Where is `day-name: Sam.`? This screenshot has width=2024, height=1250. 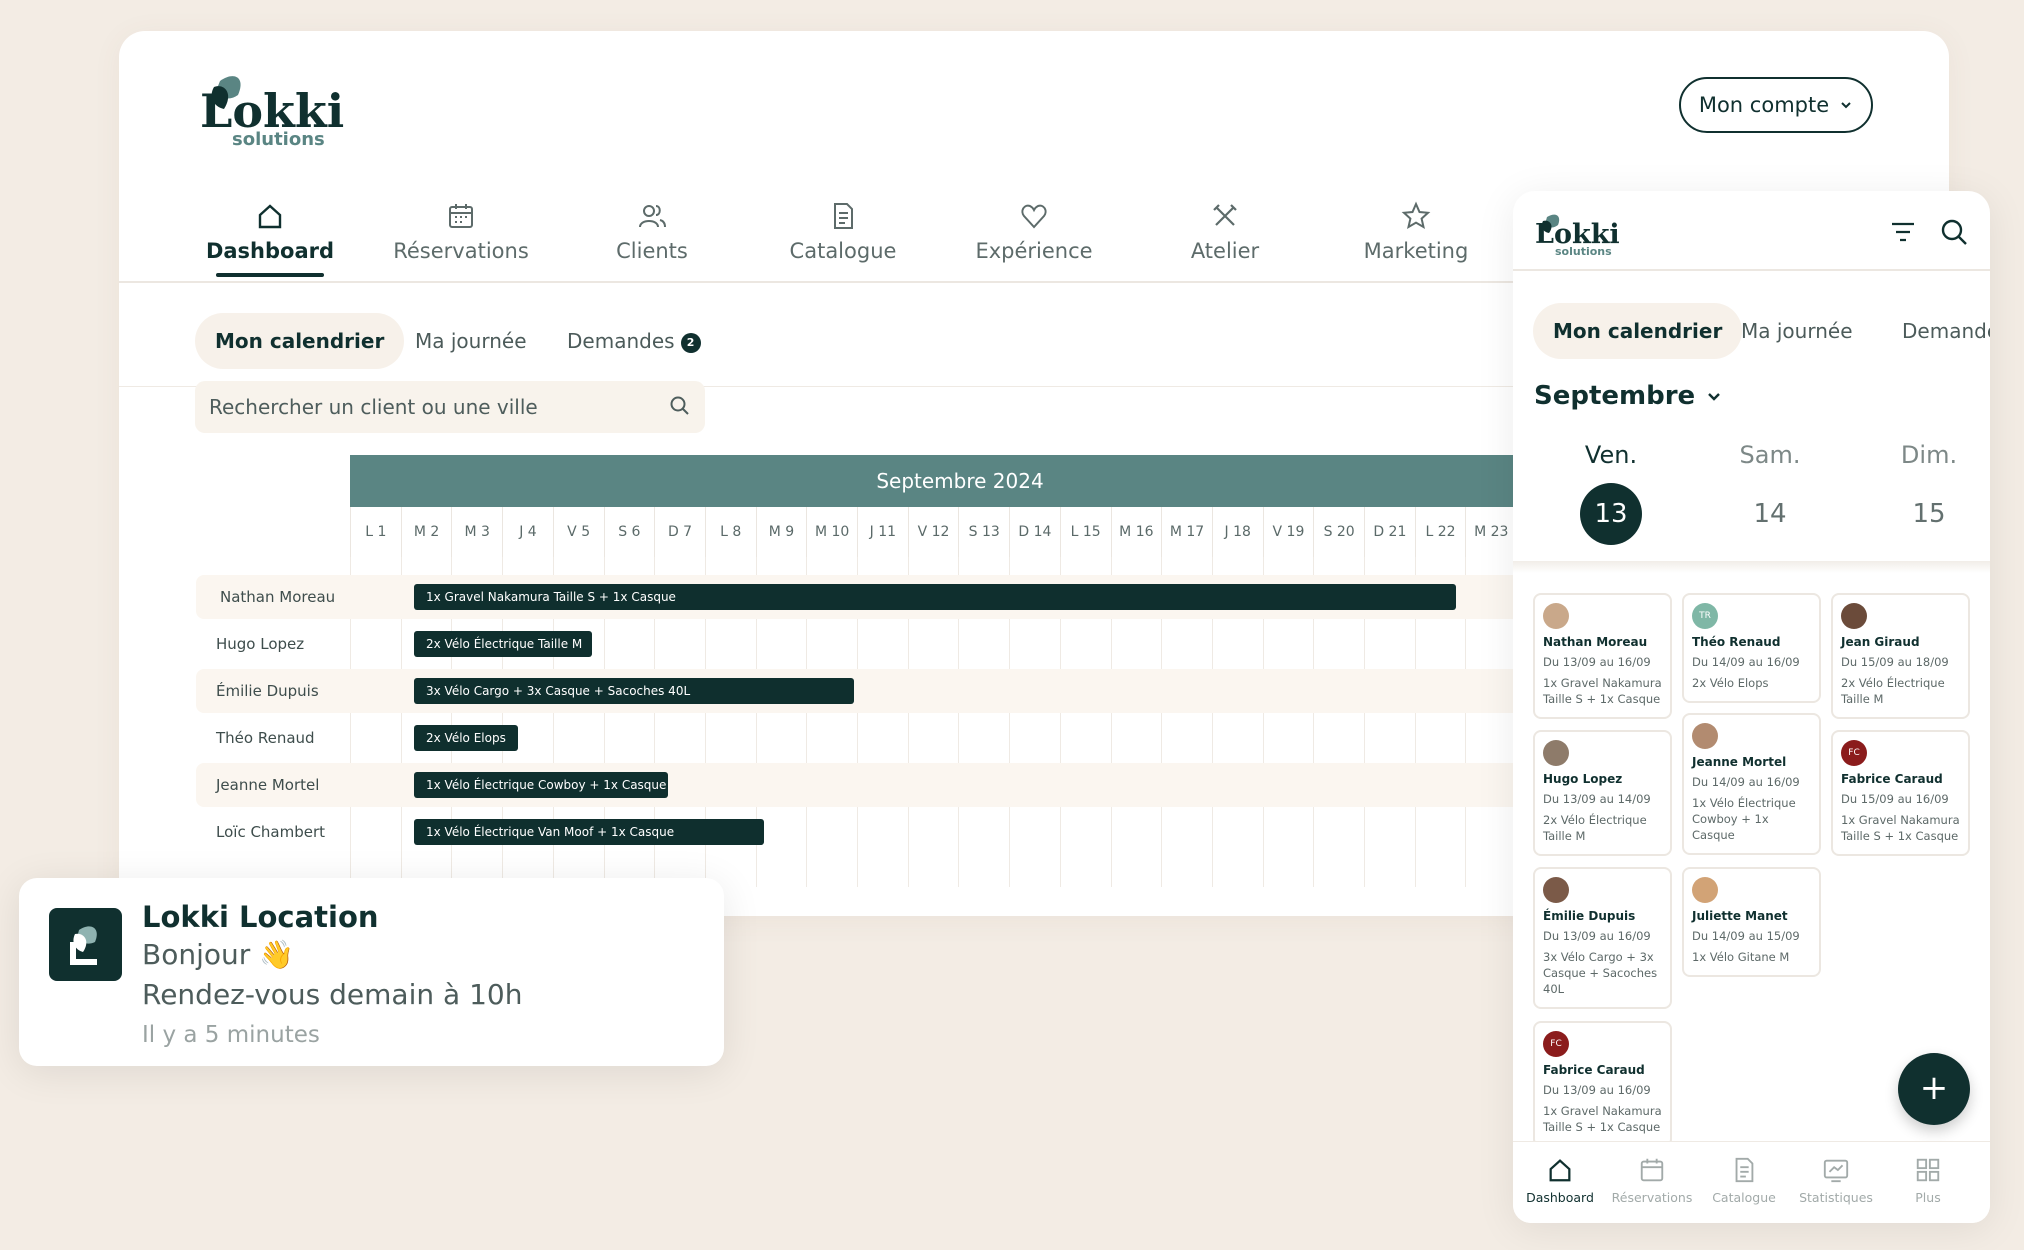
day-name: Sam. is located at coordinates (1770, 455).